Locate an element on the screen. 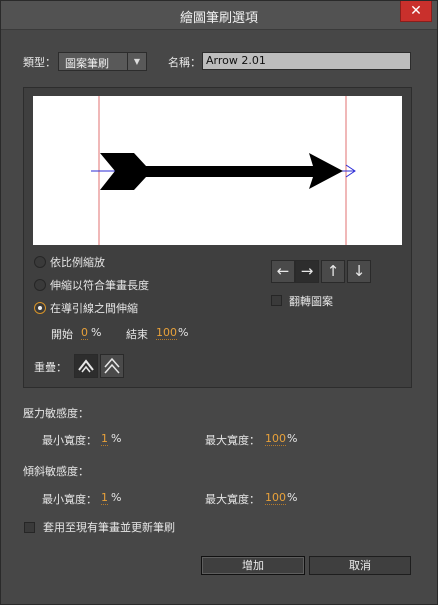  overlap-adjust-button is located at coordinates (86, 366).